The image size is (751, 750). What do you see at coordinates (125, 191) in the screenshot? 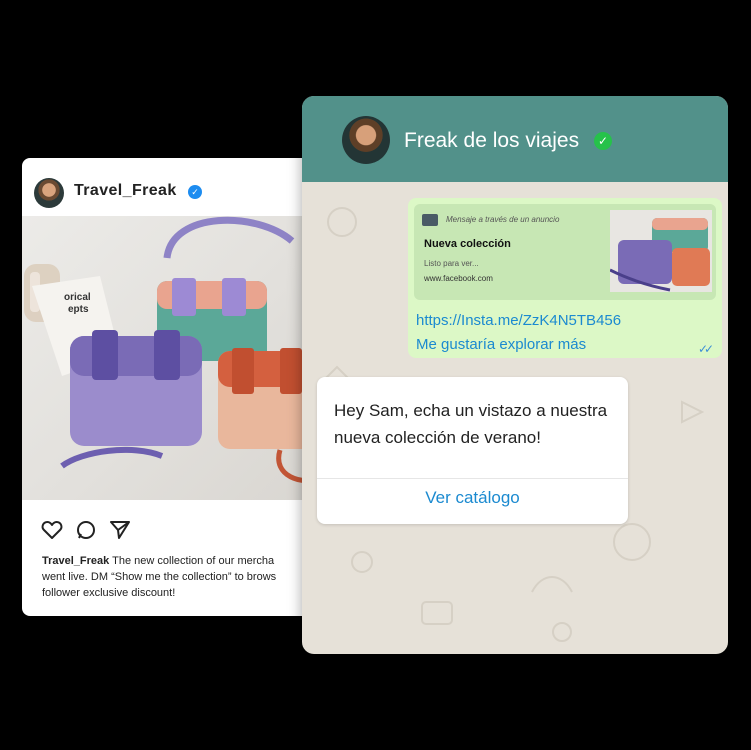
I see `post-username: Travel_Freak` at bounding box center [125, 191].